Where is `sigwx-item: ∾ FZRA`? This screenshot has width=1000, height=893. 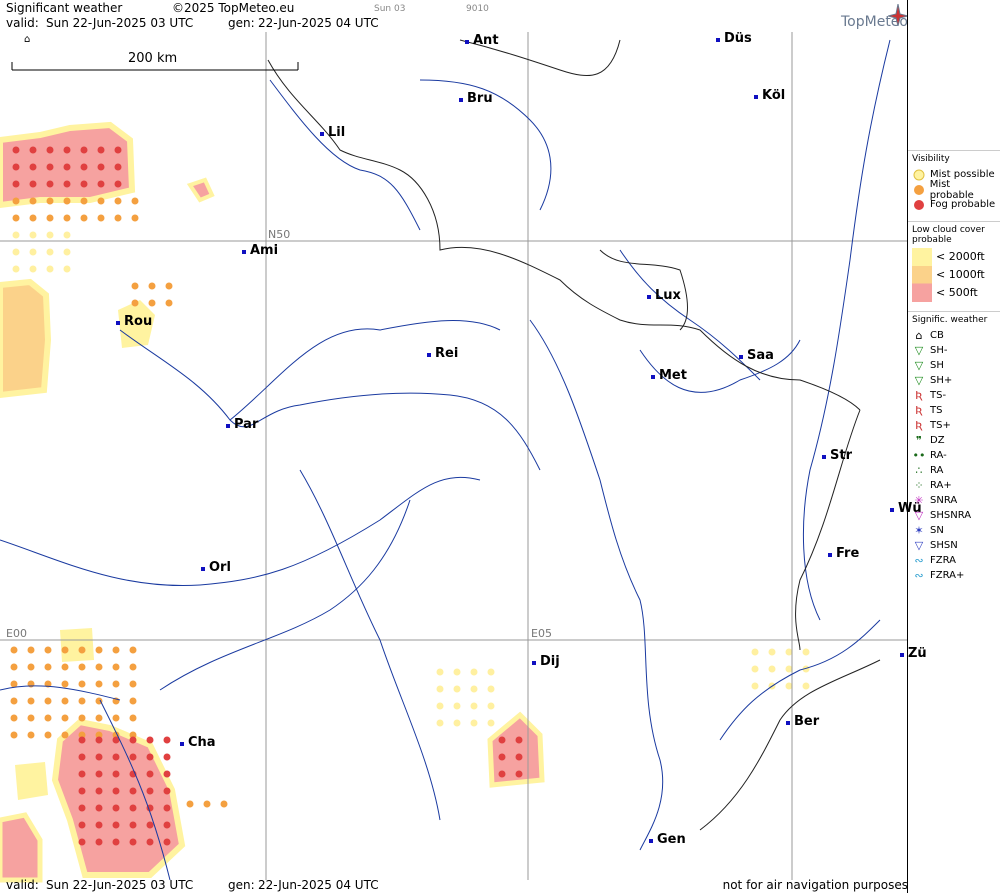
sigwx-item: ∾ FZRA is located at coordinates (954, 560).